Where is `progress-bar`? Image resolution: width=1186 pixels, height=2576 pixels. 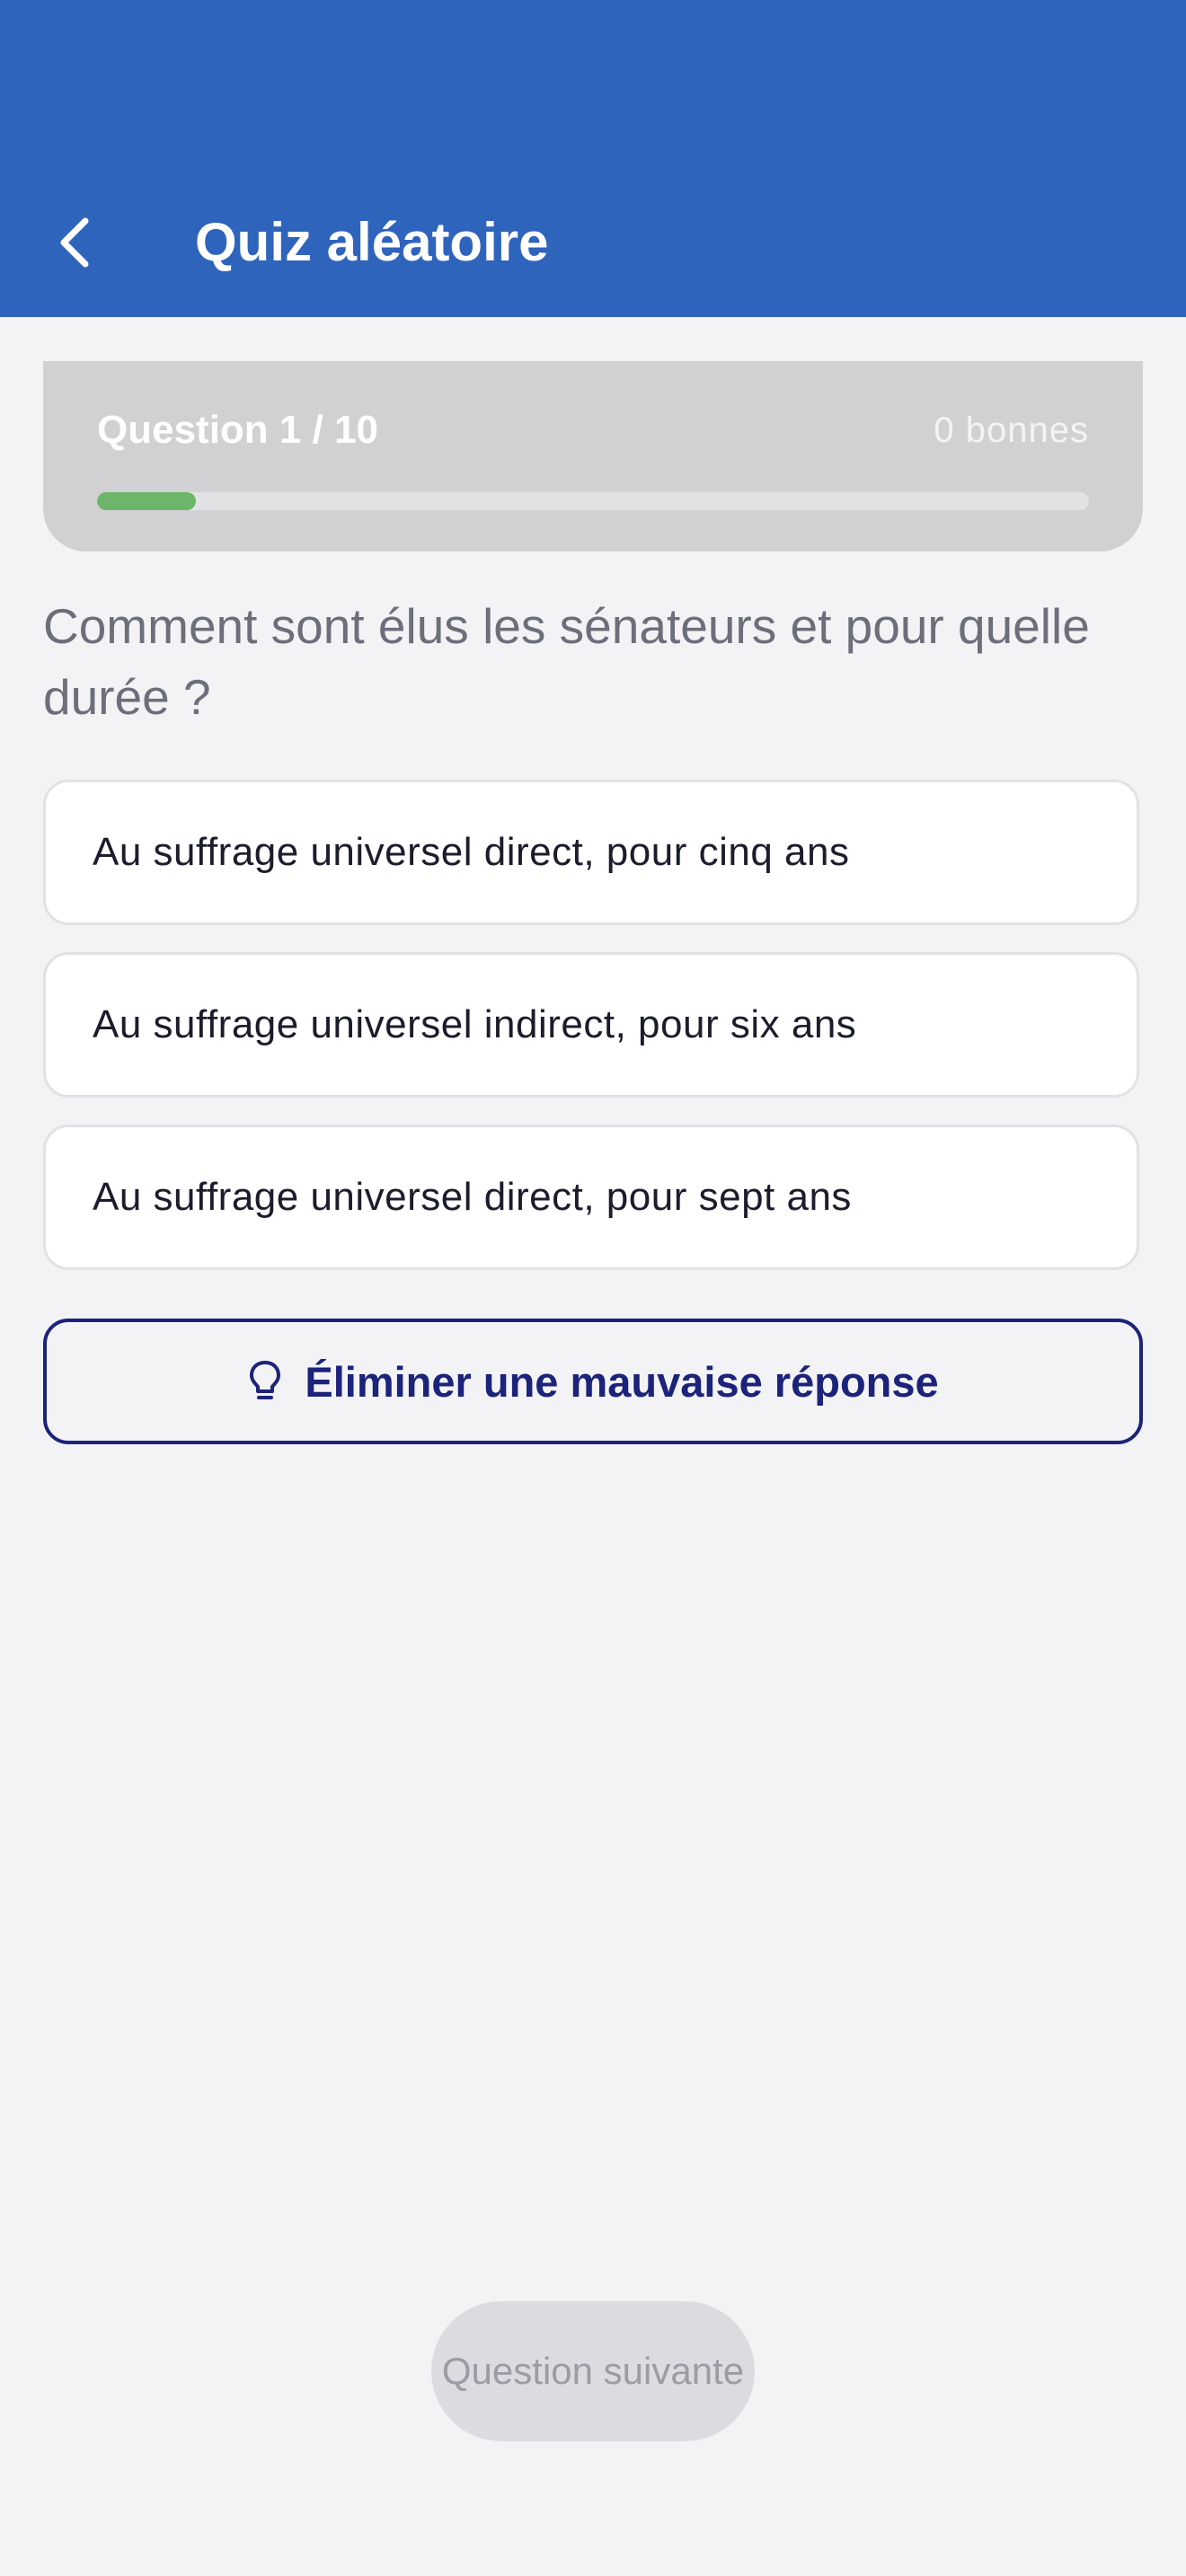 progress-bar is located at coordinates (593, 501).